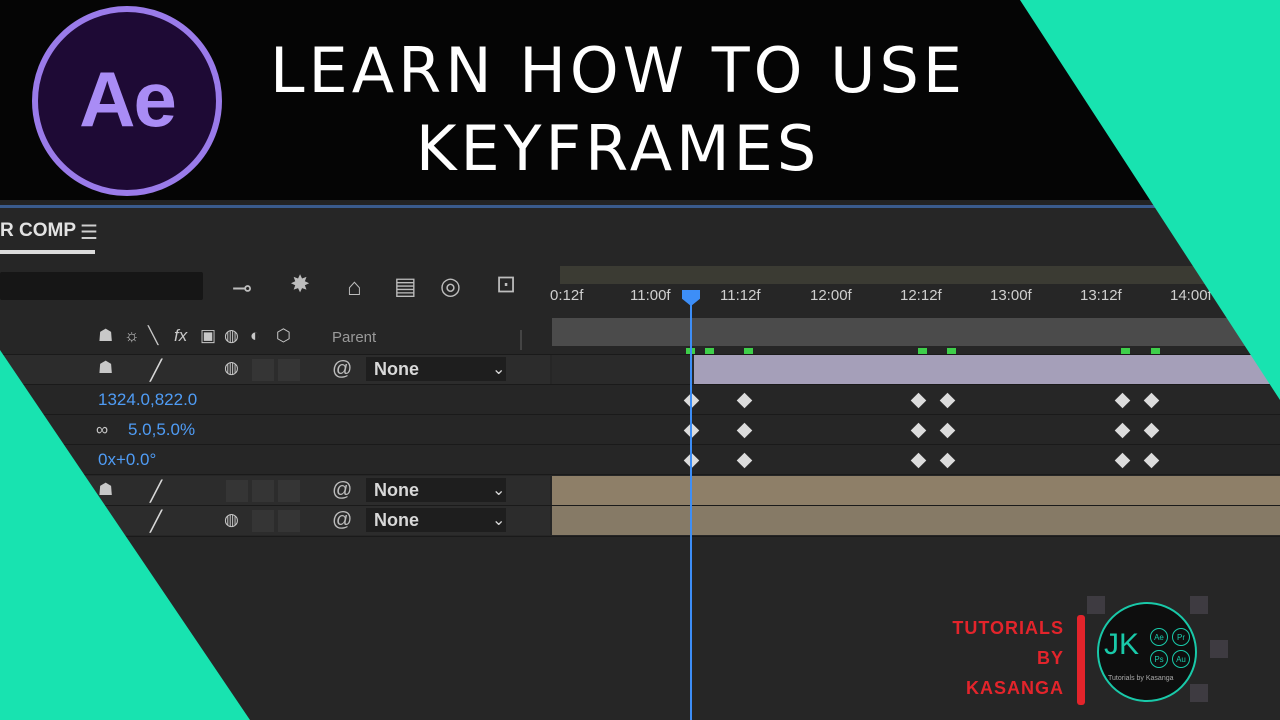 This screenshot has height=720, width=1280. I want to click on title-line-1: LEARN HOW TO USE, so click(618, 70).